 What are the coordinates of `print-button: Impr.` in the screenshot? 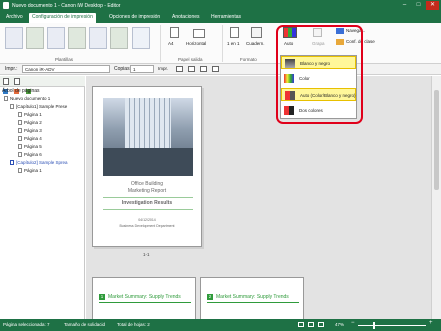 It's located at (163, 68).